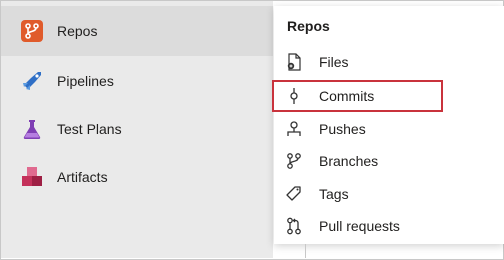 The height and width of the screenshot is (260, 504). Describe the element at coordinates (389, 62) in the screenshot. I see `flyout-item-files: Files` at that location.